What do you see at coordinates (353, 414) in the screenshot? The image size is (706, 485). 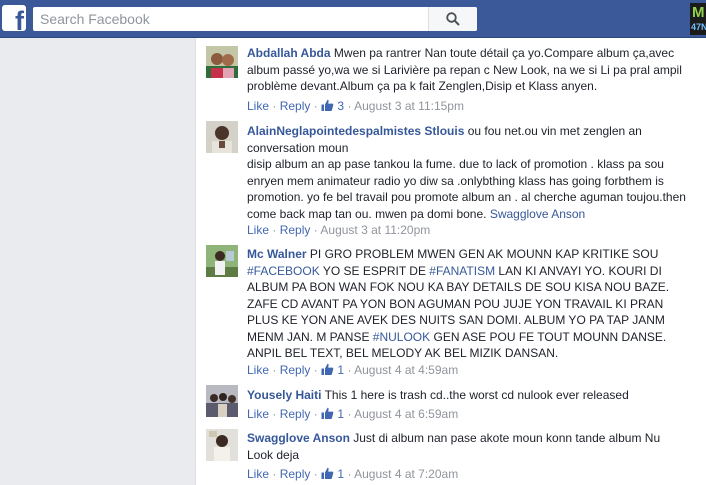 I see `comment-actions: Like · Reply · 1 · August 4 at 6:59am` at bounding box center [353, 414].